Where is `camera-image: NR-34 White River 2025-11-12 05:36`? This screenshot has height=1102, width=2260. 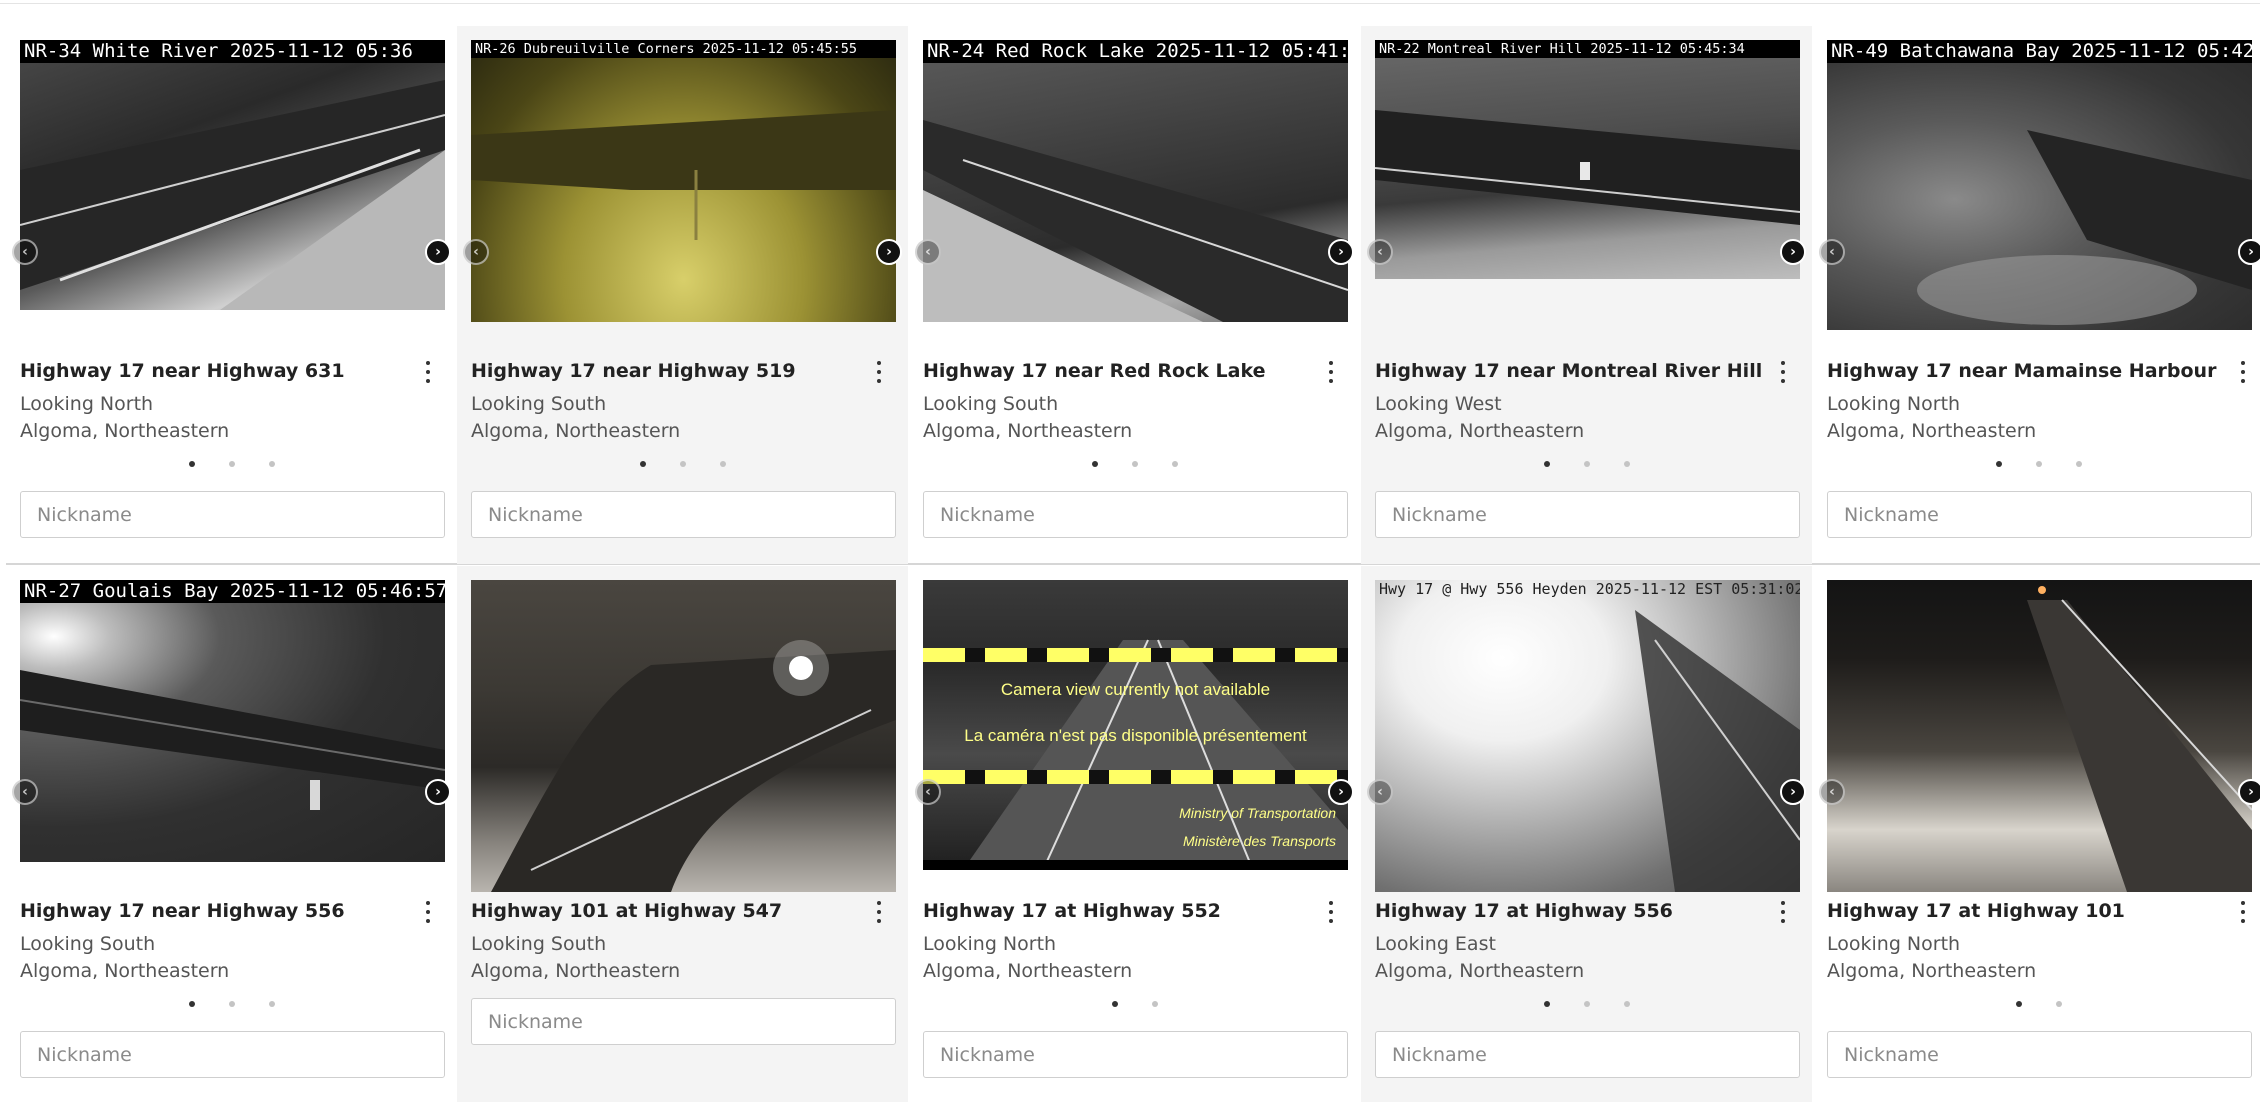
camera-image: NR-34 White River 2025-11-12 05:36 is located at coordinates (232, 175).